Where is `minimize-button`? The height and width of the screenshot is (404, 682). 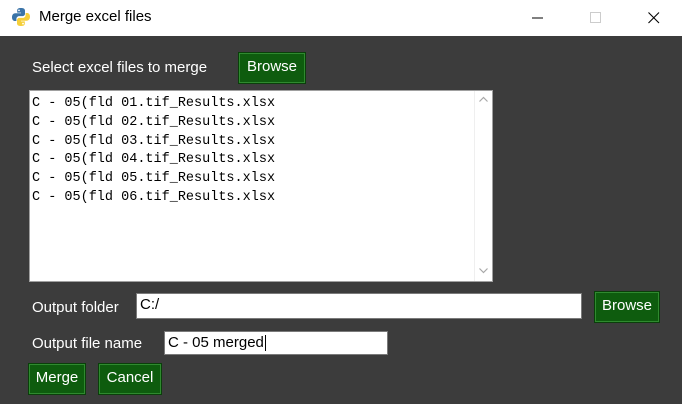 minimize-button is located at coordinates (538, 18).